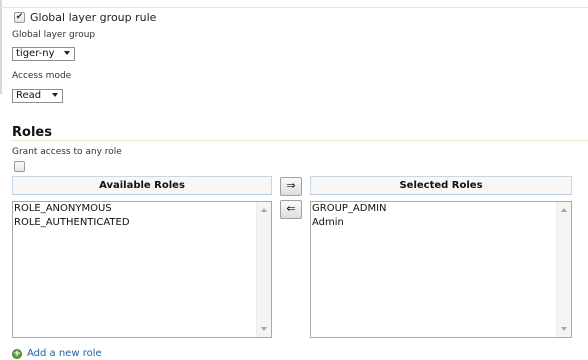 This screenshot has width=588, height=360. I want to click on selected-roles-scrollbar, so click(563, 269).